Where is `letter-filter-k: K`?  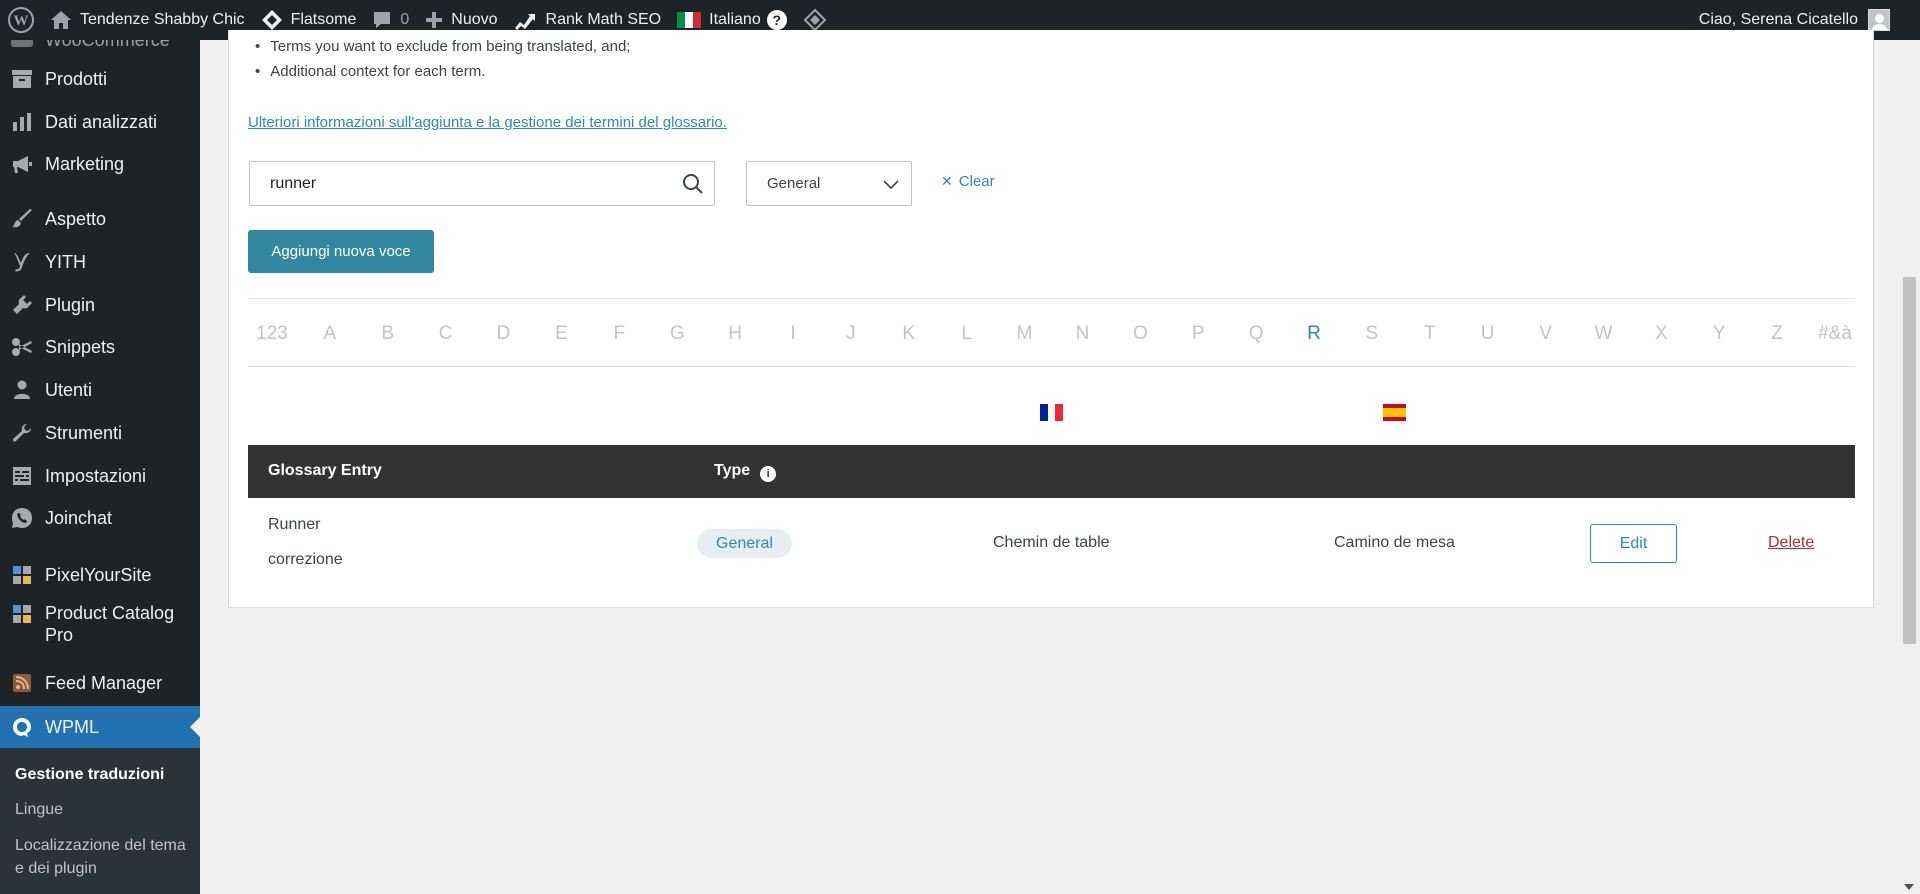 letter-filter-k: K is located at coordinates (908, 334).